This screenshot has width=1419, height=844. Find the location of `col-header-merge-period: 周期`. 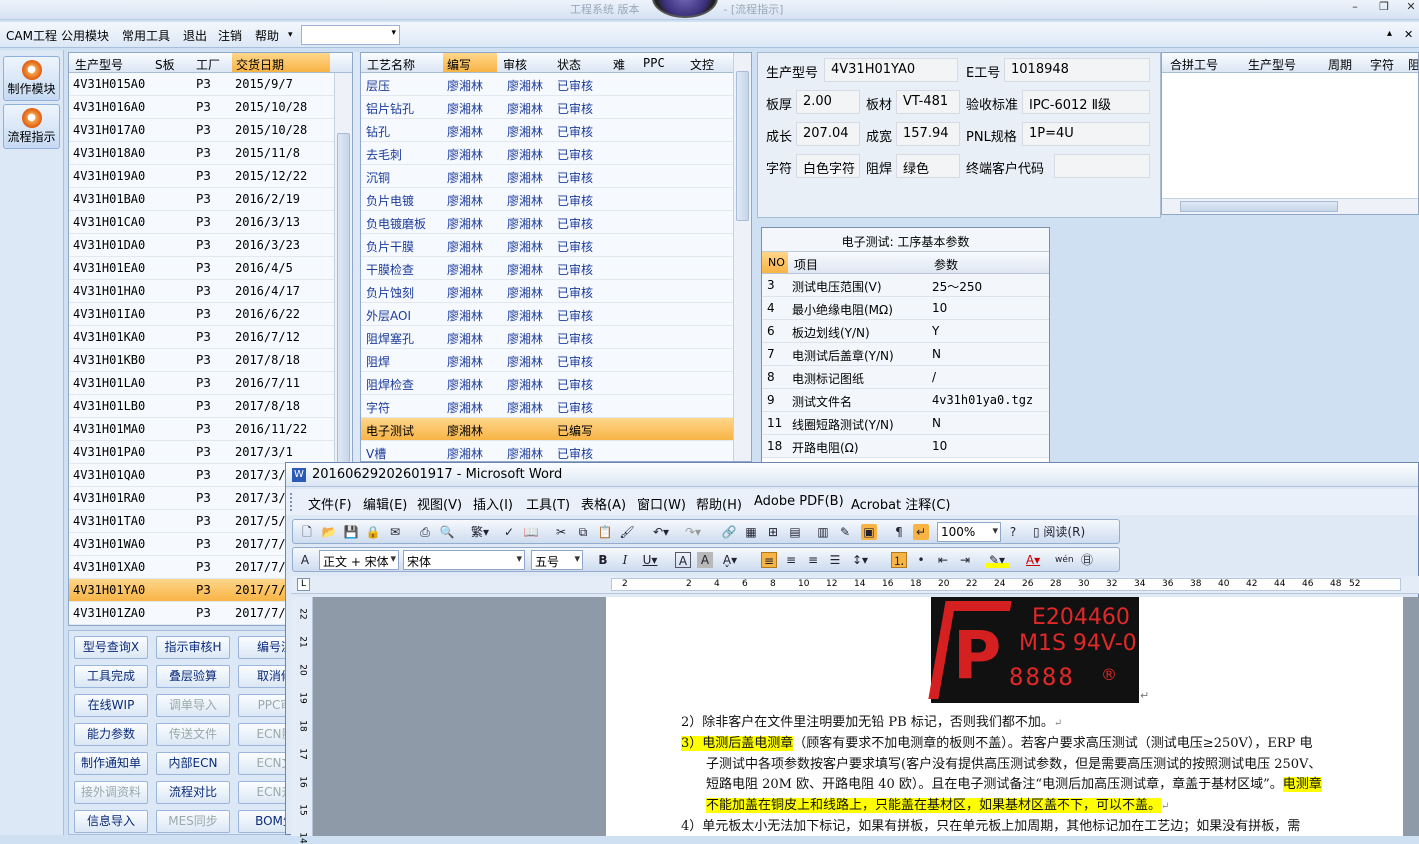

col-header-merge-period: 周期 is located at coordinates (1340, 64).